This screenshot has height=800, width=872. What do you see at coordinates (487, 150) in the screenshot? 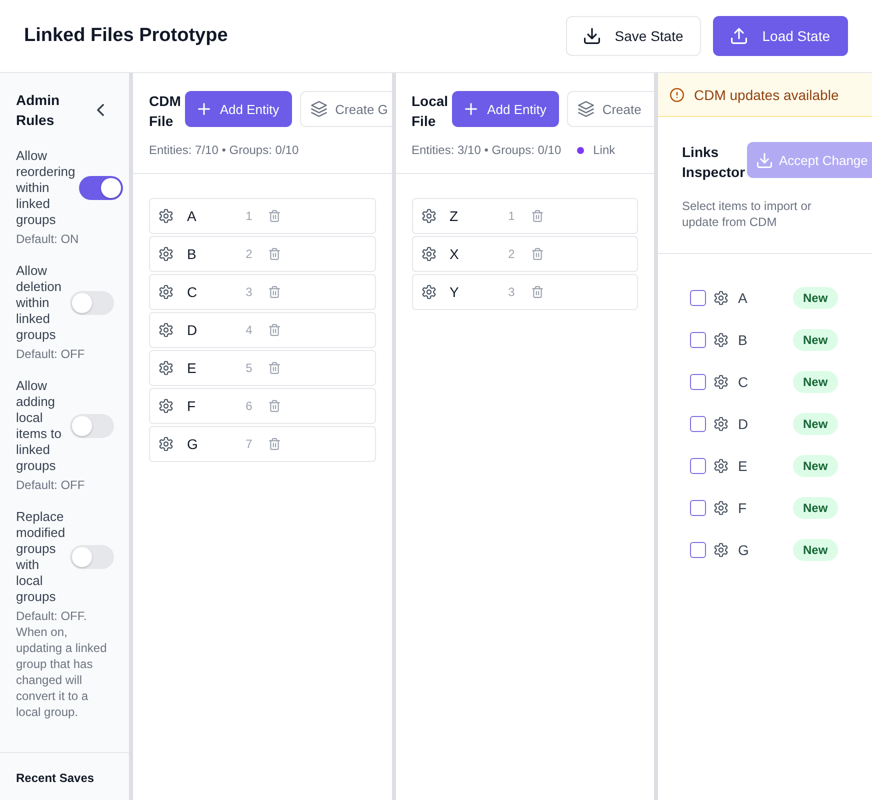
I see `panel-stats: Entities: 3/10 • Groups: 0/10` at bounding box center [487, 150].